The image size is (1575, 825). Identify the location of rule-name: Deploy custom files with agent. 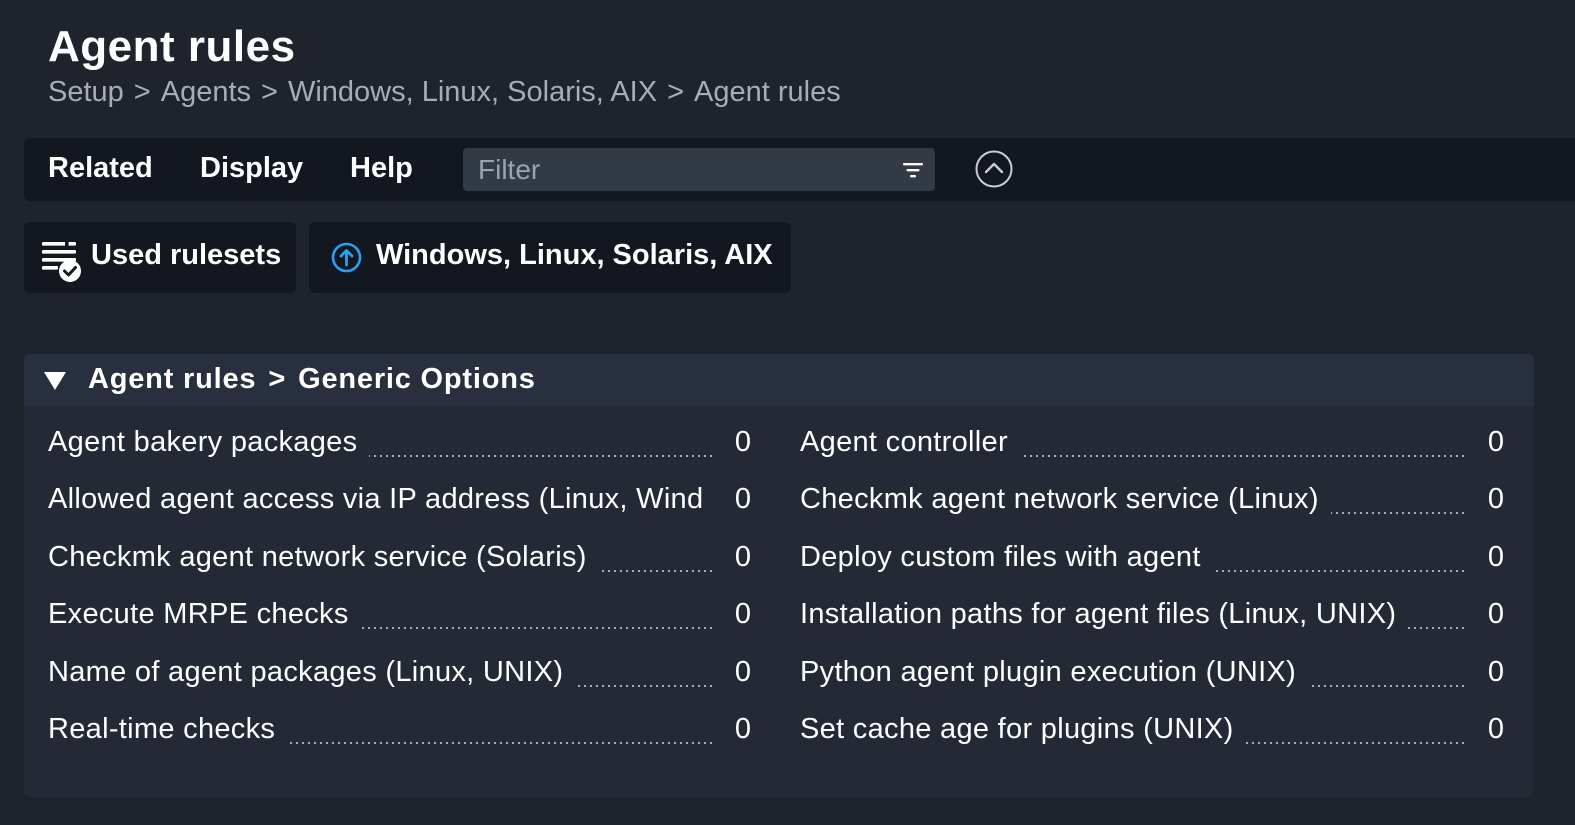
(1006, 557).